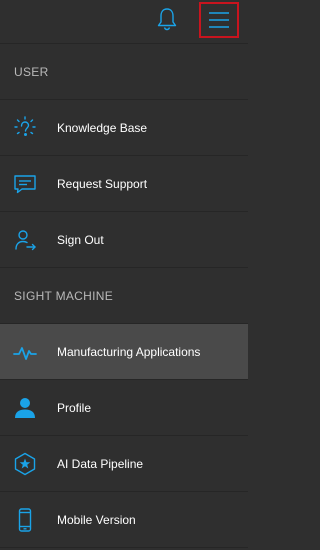 The width and height of the screenshot is (320, 550). I want to click on user-profile-icon, so click(25, 408).